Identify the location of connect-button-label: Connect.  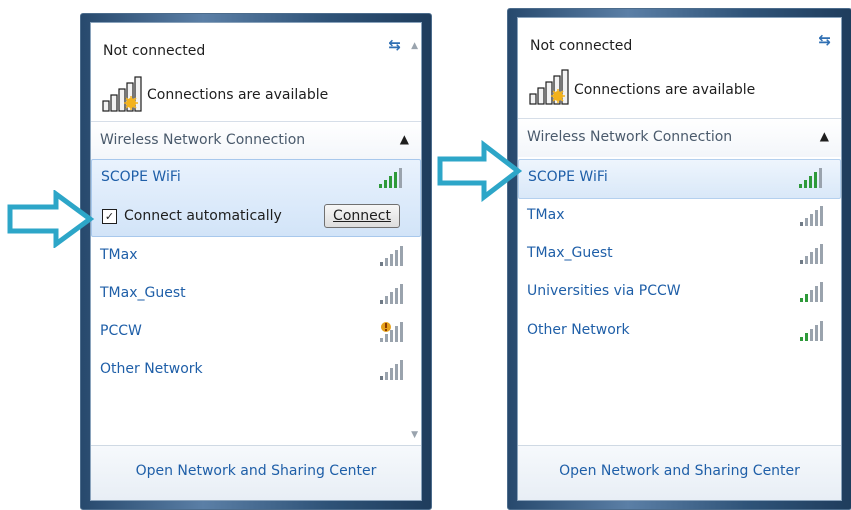
(362, 216).